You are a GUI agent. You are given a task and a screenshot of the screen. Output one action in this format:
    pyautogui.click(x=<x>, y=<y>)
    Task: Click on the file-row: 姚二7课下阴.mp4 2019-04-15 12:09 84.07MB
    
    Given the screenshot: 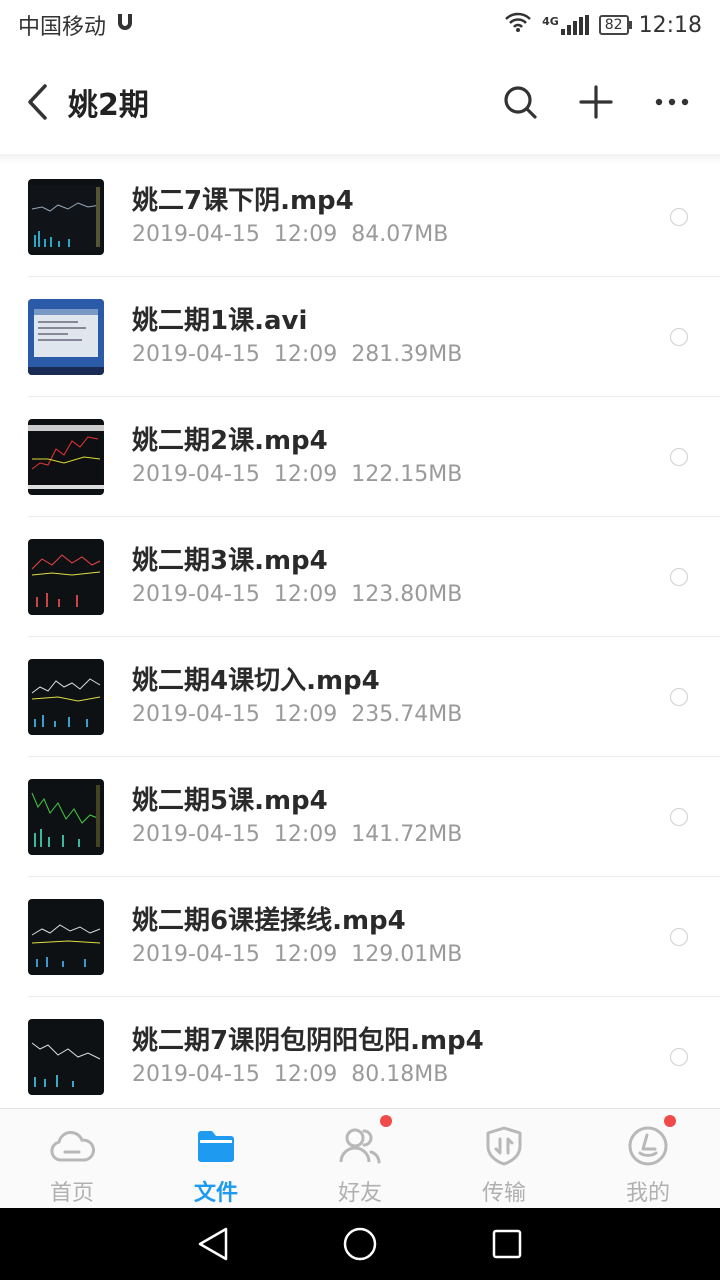 What is the action you would take?
    pyautogui.click(x=360, y=217)
    